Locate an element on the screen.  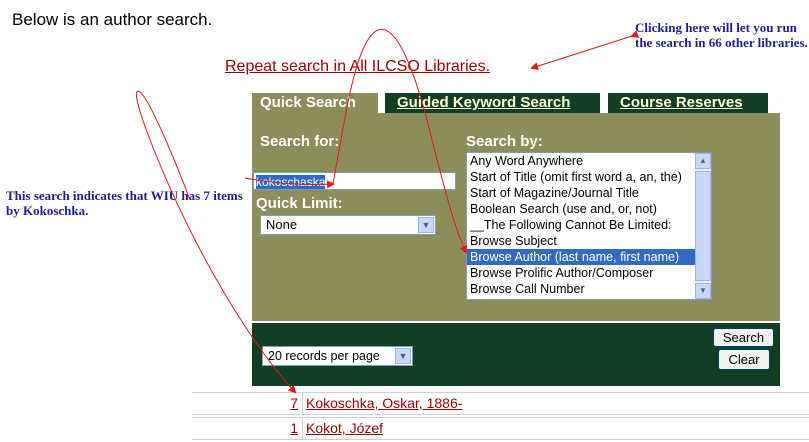
result-author-link: Kokot, Józef is located at coordinates (344, 428).